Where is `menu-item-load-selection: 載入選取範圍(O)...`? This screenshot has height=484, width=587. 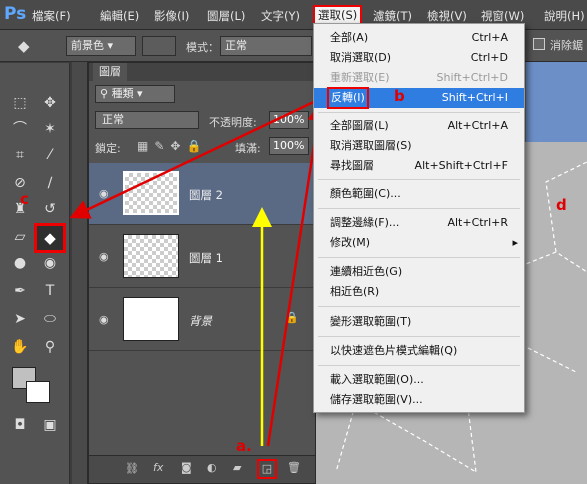 menu-item-load-selection: 載入選取範圍(O)... is located at coordinates (419, 380).